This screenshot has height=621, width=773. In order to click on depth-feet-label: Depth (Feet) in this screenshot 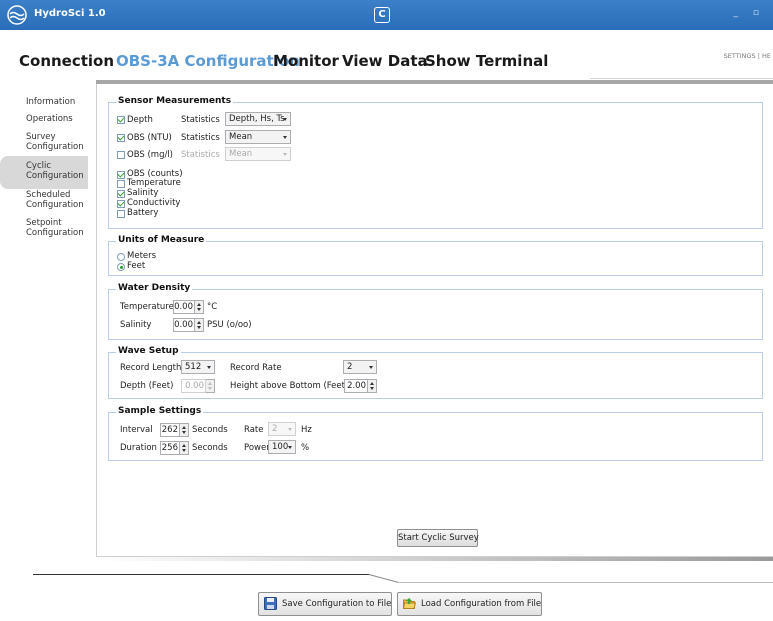, I will do `click(147, 386)`.